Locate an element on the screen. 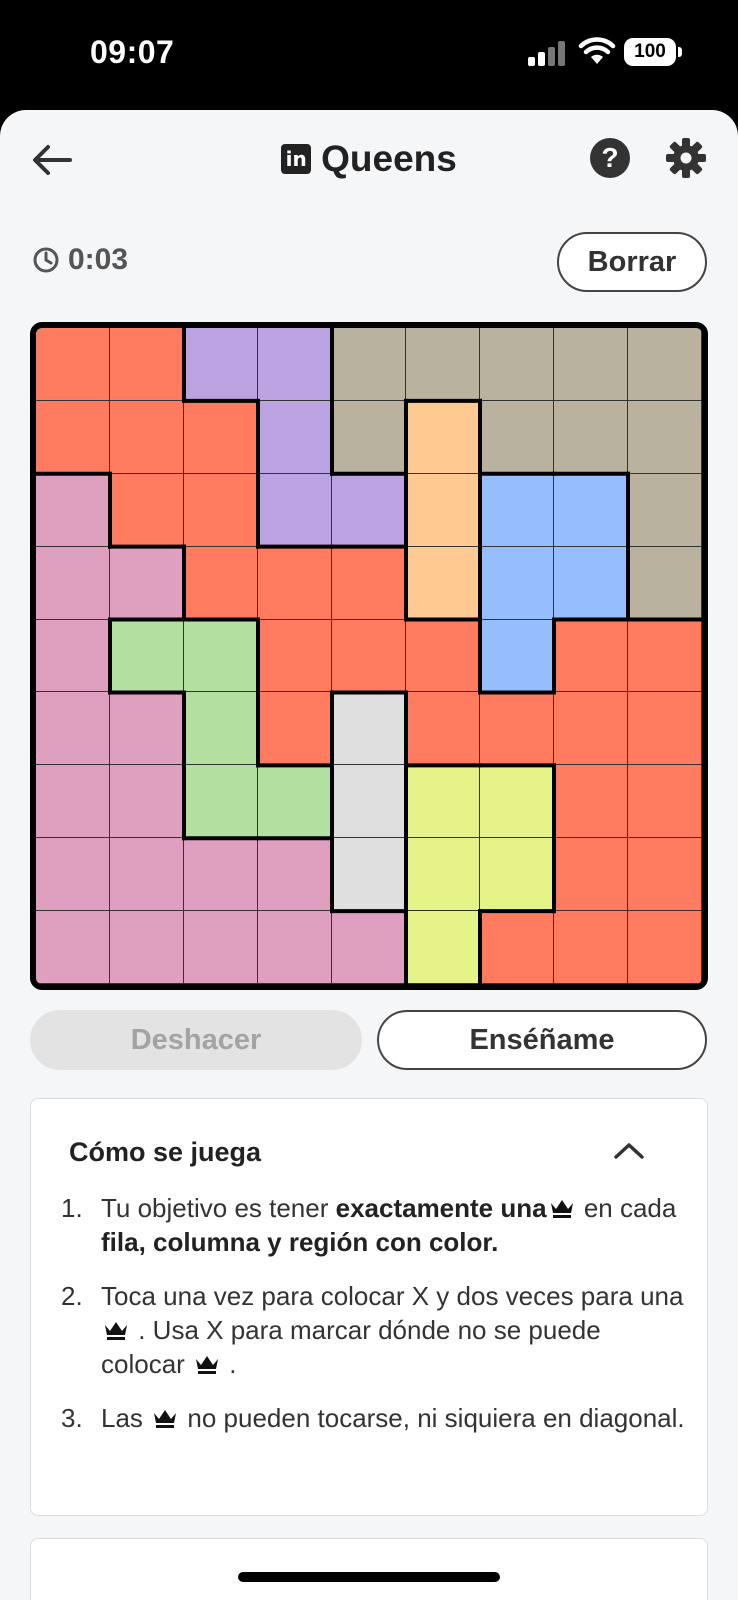 This screenshot has width=738, height=1600. chevron-up-icon is located at coordinates (629, 1150).